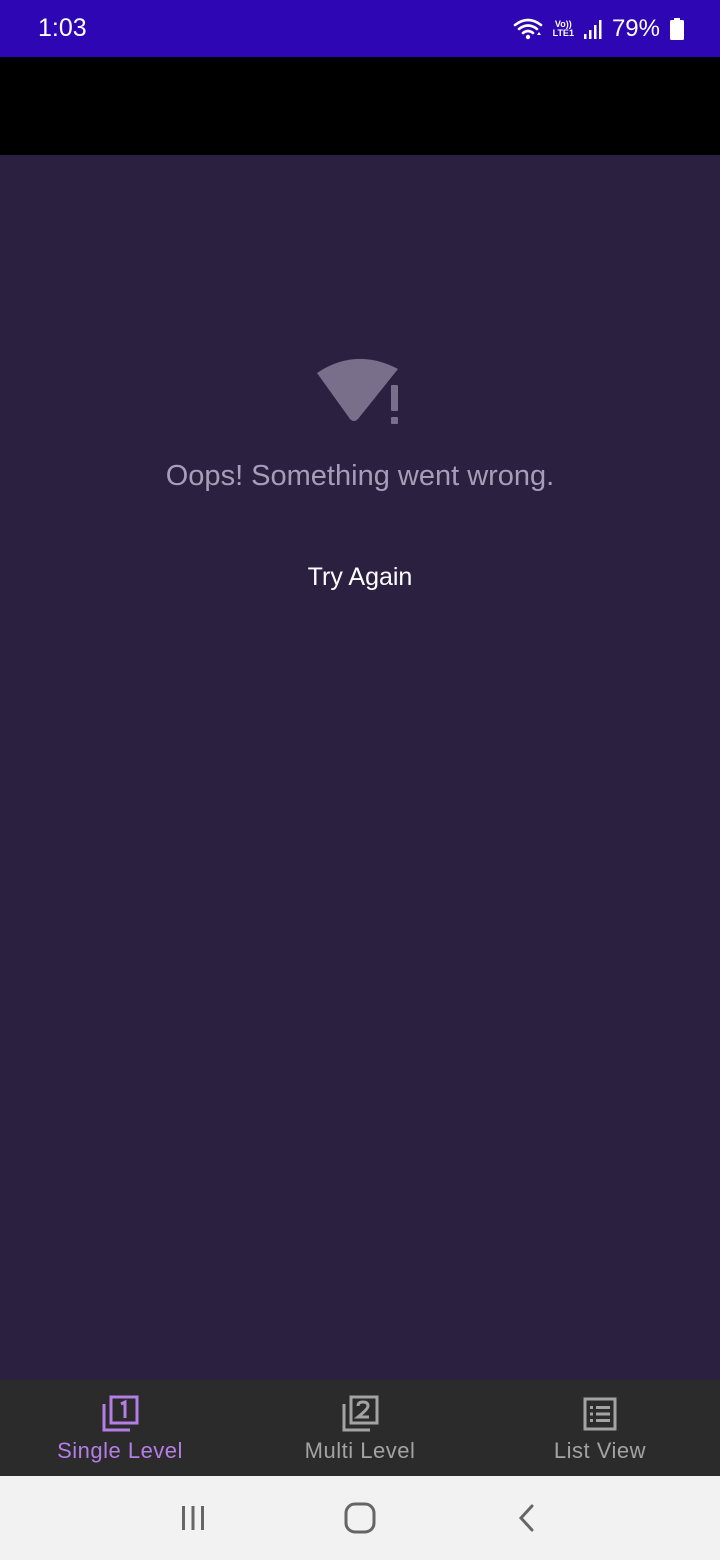 The height and width of the screenshot is (1560, 720). What do you see at coordinates (600, 1450) in the screenshot?
I see `nav-label-list-view: List View` at bounding box center [600, 1450].